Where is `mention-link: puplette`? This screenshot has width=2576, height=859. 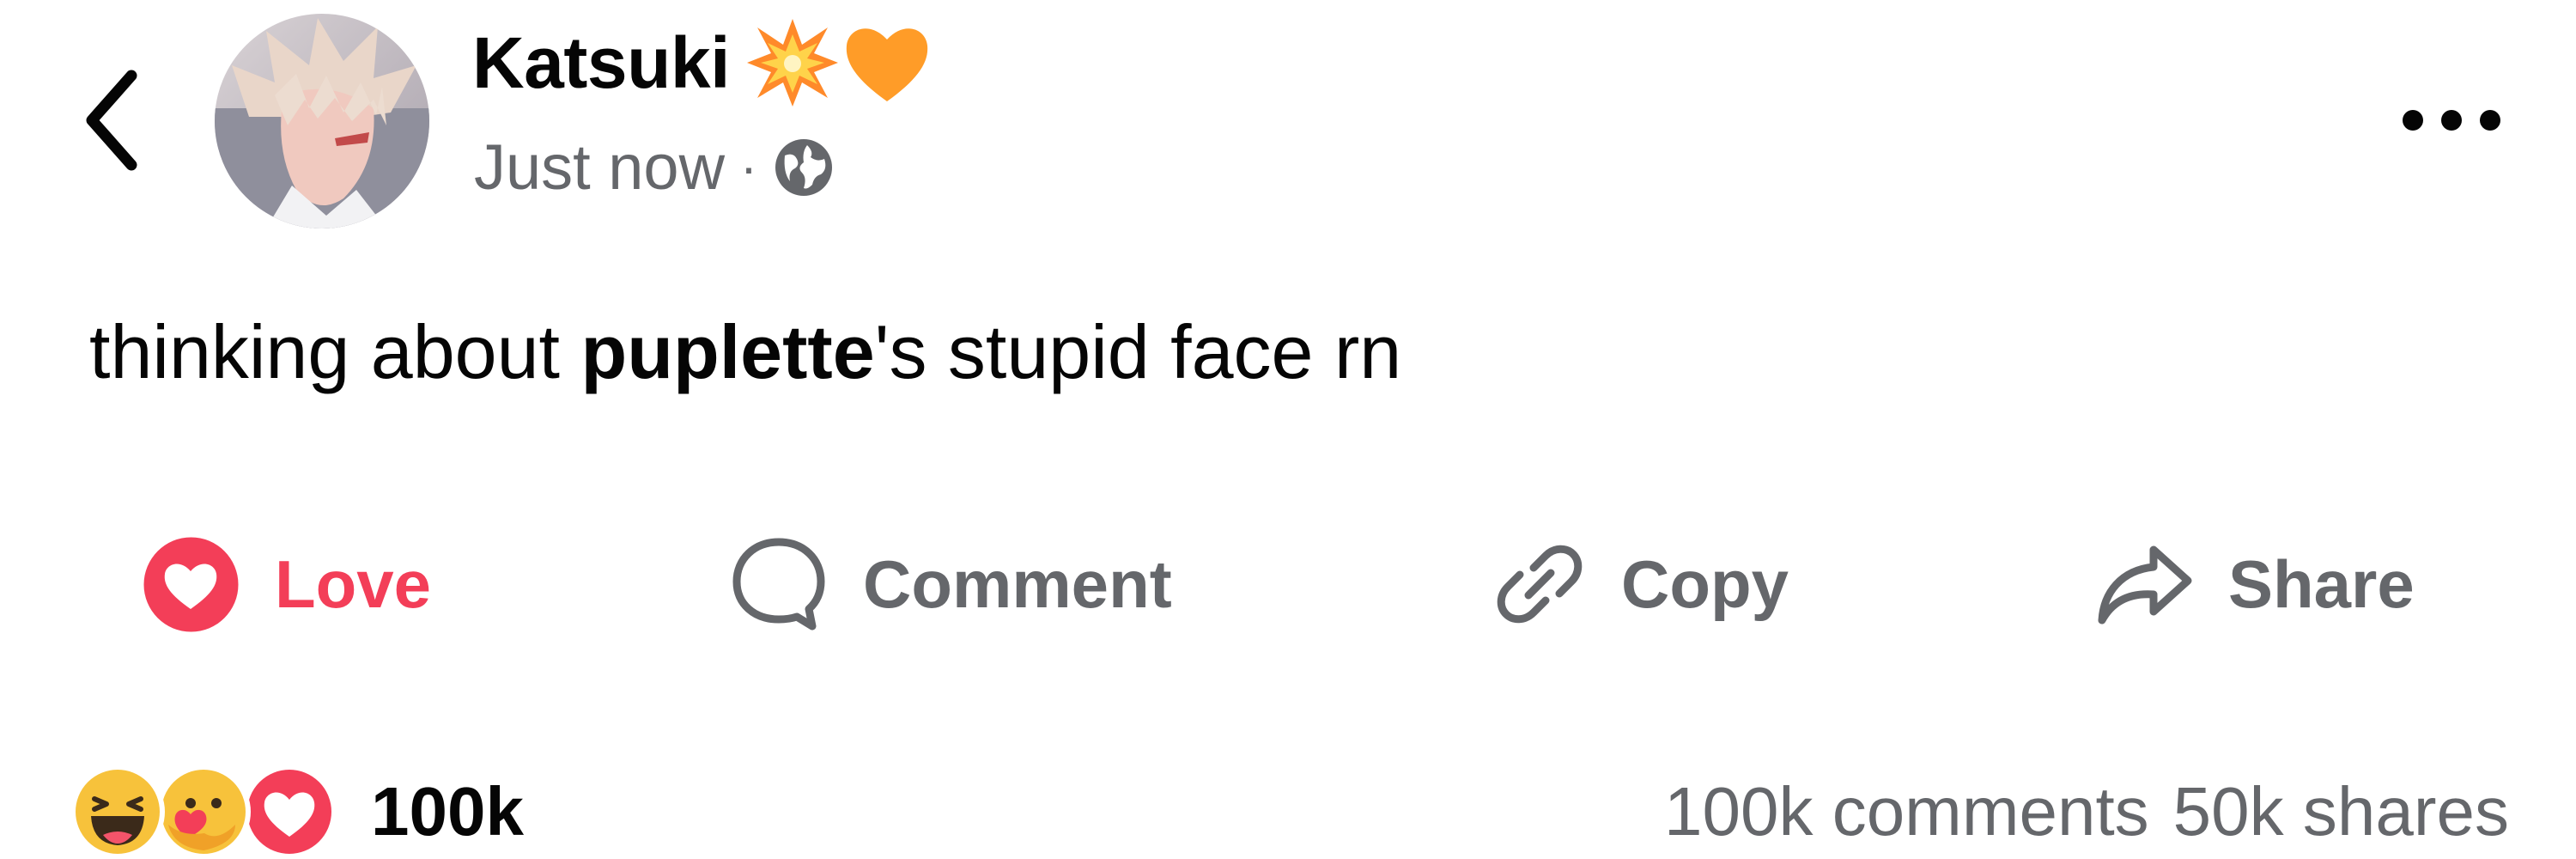
mention-link: puplette is located at coordinates (727, 351).